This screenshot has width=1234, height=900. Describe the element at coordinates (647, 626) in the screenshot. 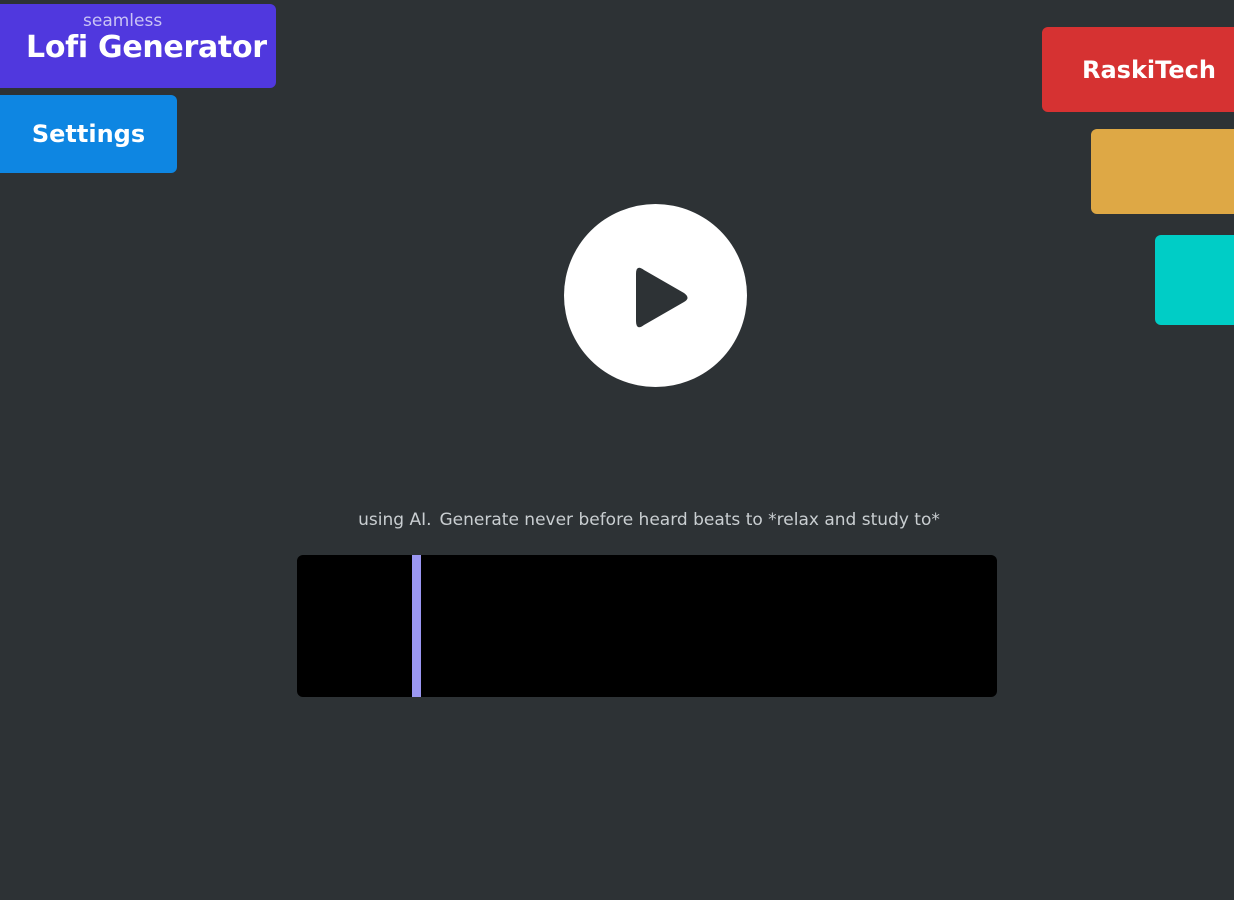

I see `audio-visualizer` at that location.